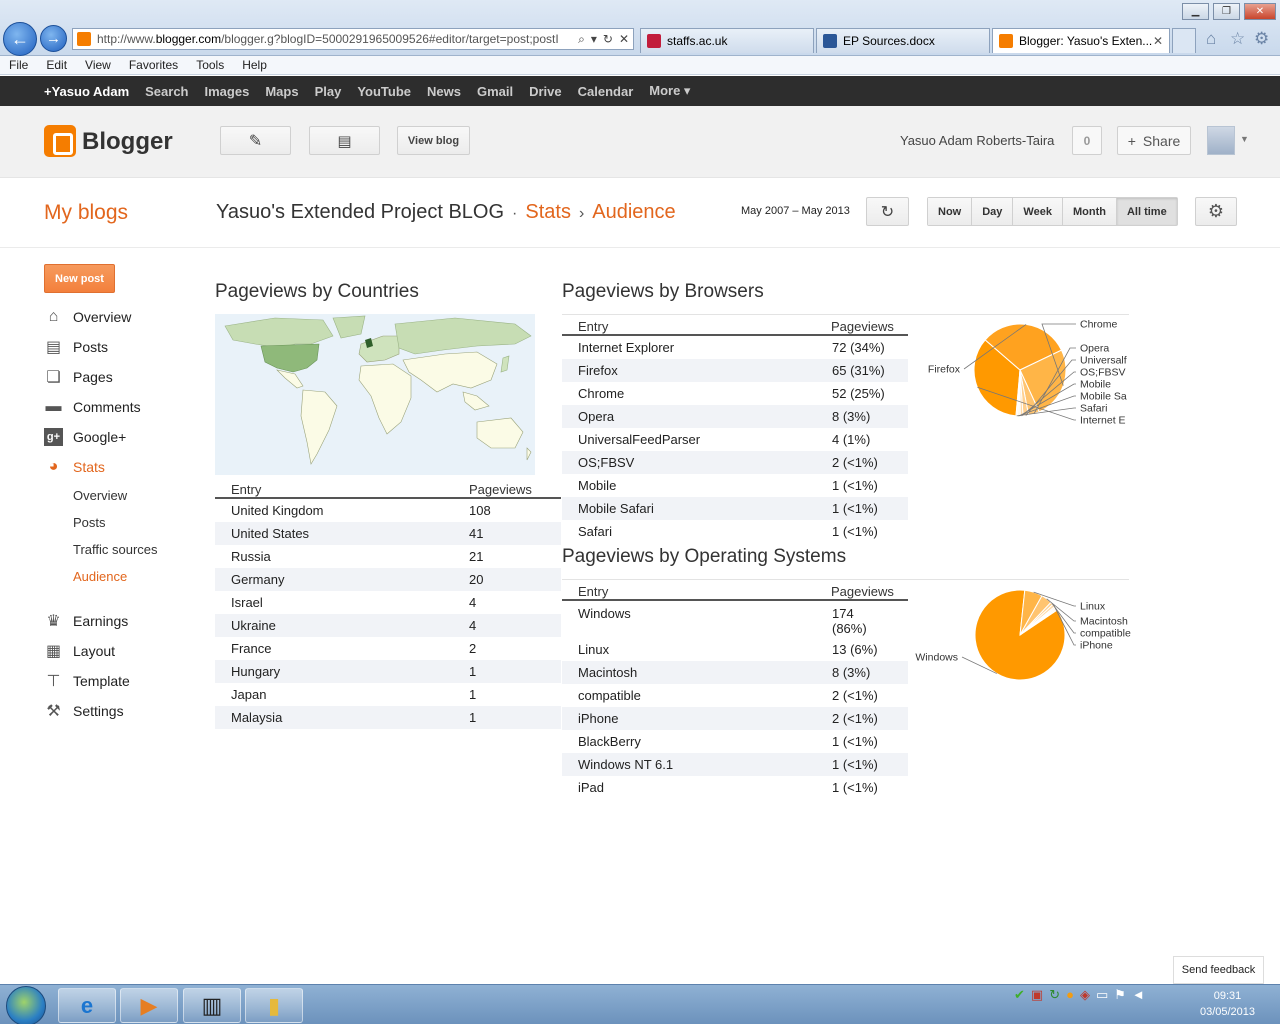  Describe the element at coordinates (1237, 39) in the screenshot. I see `favorites-star-icon: ☆` at that location.